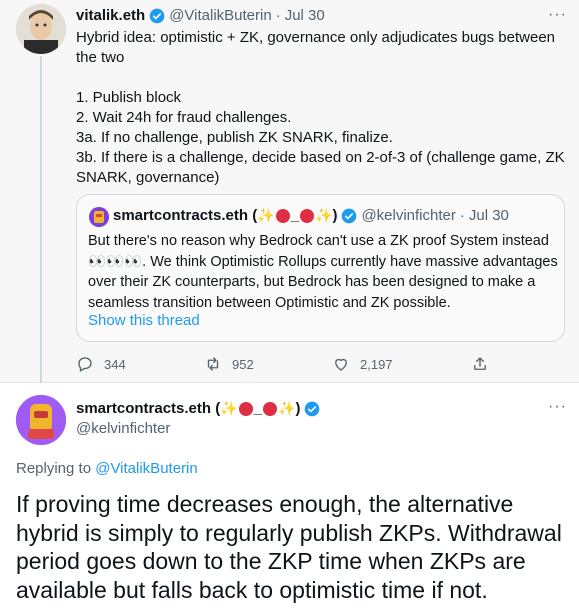 The height and width of the screenshot is (612, 579). Describe the element at coordinates (376, 364) in the screenshot. I see `like-count: 2,197` at that location.